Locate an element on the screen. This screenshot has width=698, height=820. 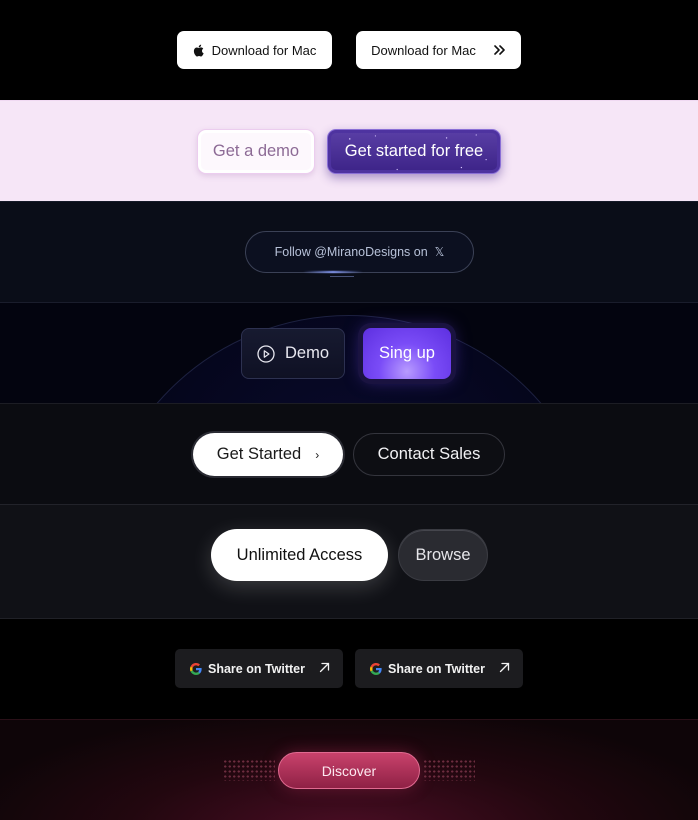
row-demo-pastel: Get a demo Get started for free is located at coordinates (349, 150).